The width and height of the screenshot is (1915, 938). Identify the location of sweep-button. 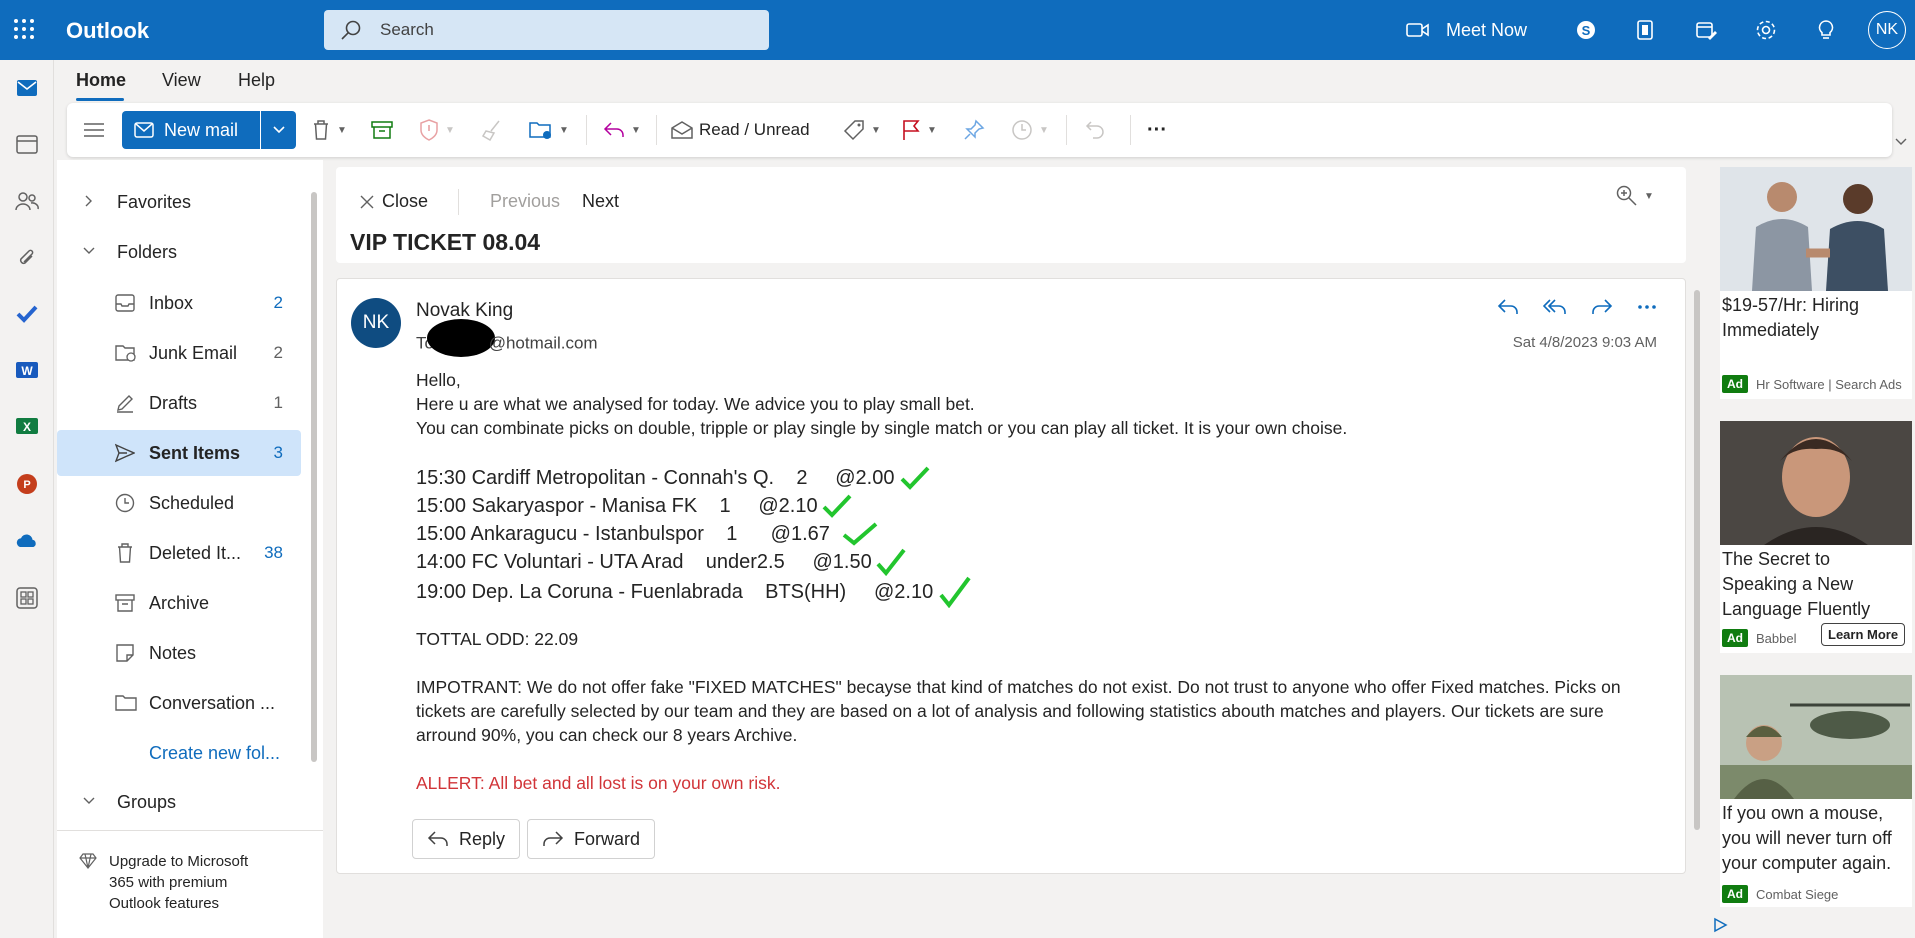
(492, 130).